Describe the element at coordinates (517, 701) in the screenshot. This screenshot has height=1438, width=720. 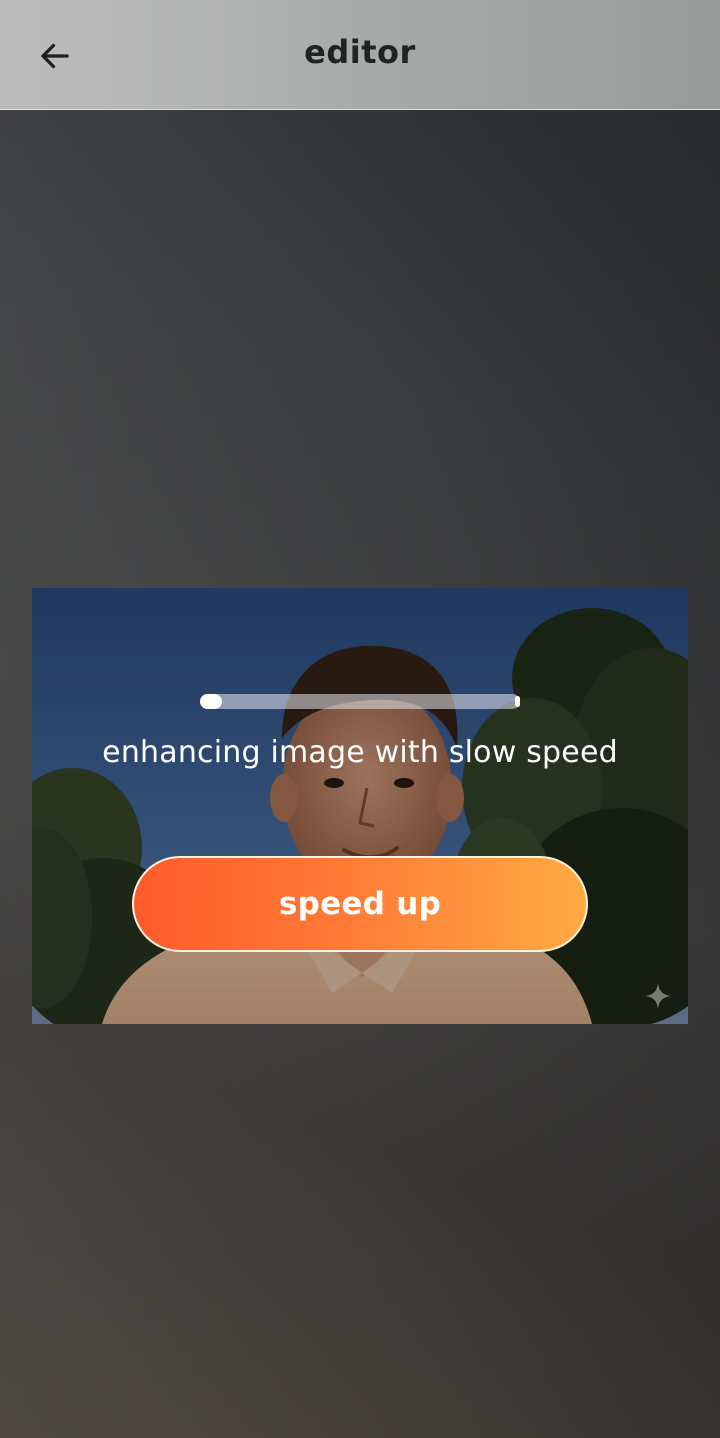
I see `progress-end-marker` at that location.